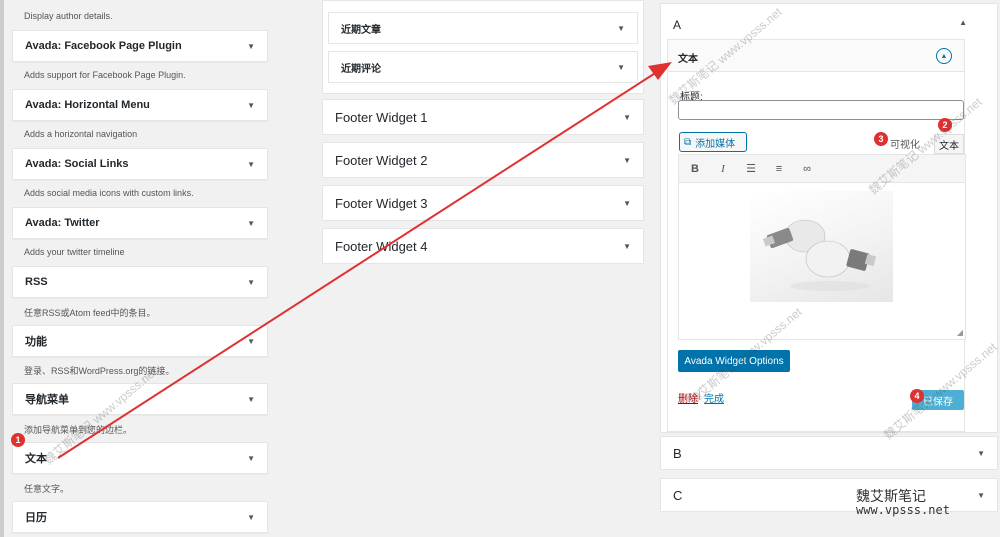 The height and width of the screenshot is (537, 1000). What do you see at coordinates (949, 144) in the screenshot?
I see `tab-text: 文本` at bounding box center [949, 144].